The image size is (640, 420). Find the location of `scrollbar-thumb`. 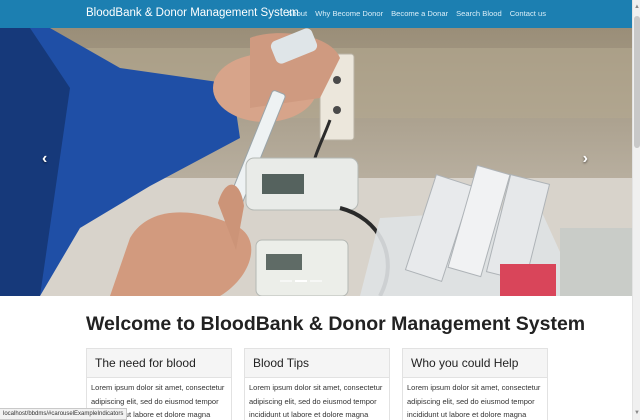

scrollbar-thumb is located at coordinates (637, 82).